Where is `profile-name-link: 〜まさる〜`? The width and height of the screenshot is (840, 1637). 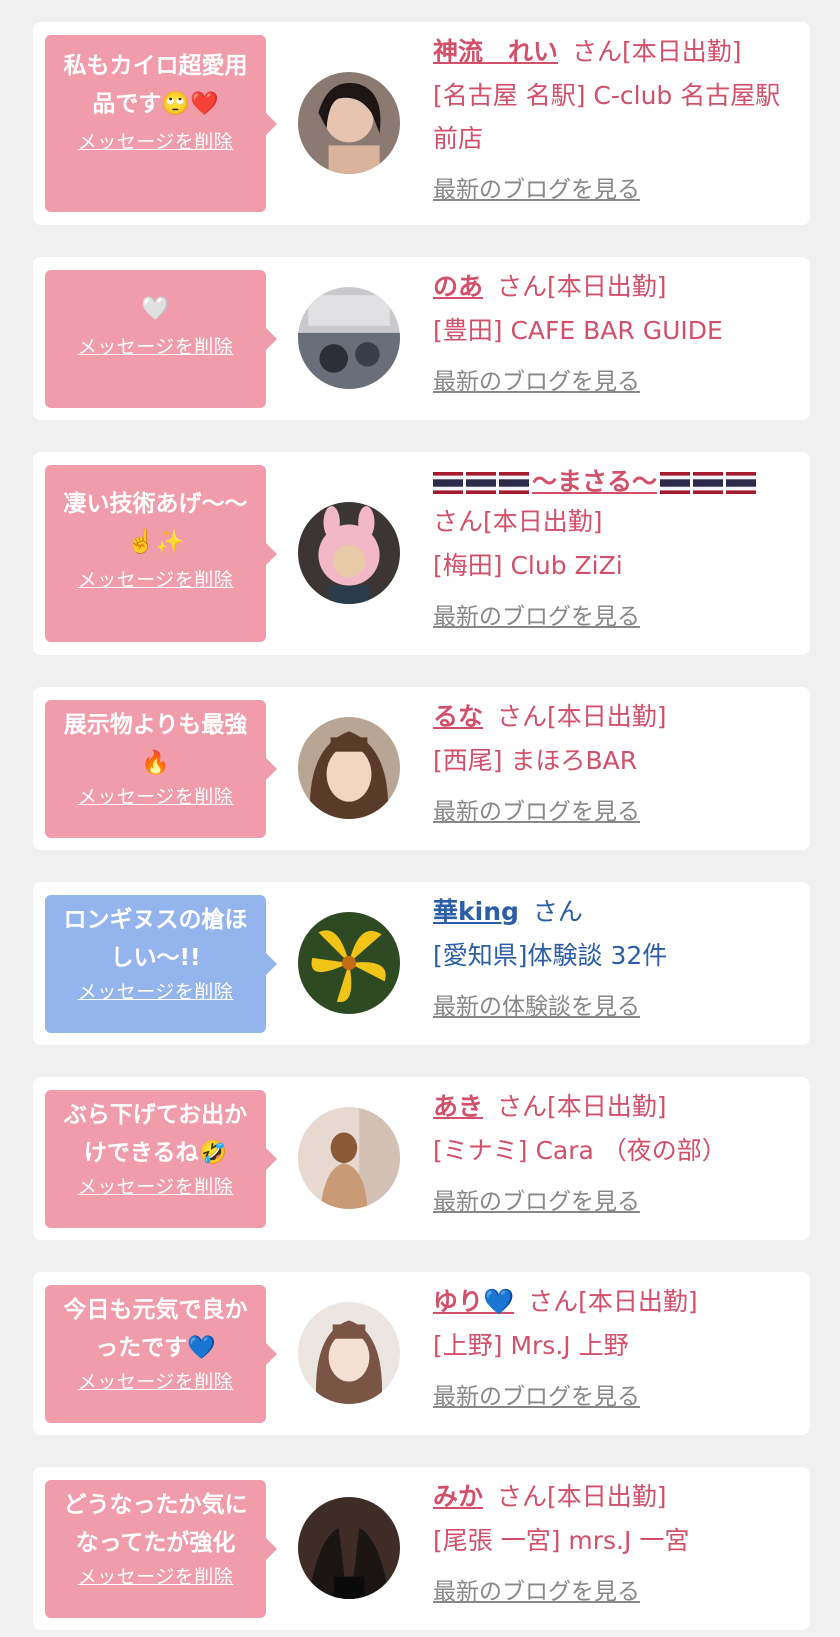 profile-name-link: 〜まさる〜 is located at coordinates (594, 481).